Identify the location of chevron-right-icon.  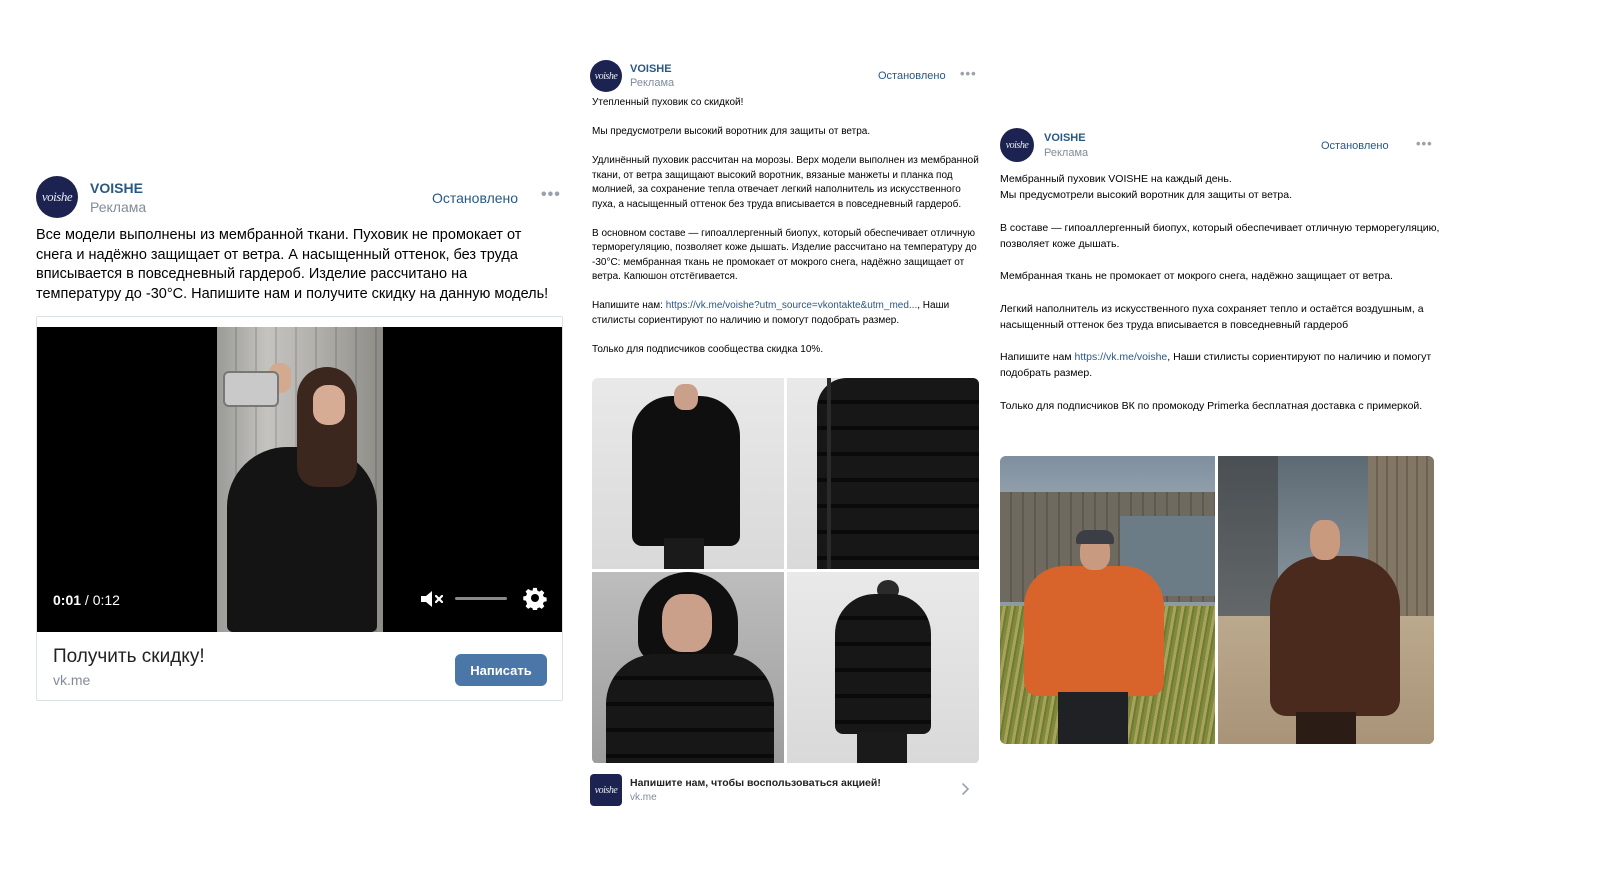
(965, 789).